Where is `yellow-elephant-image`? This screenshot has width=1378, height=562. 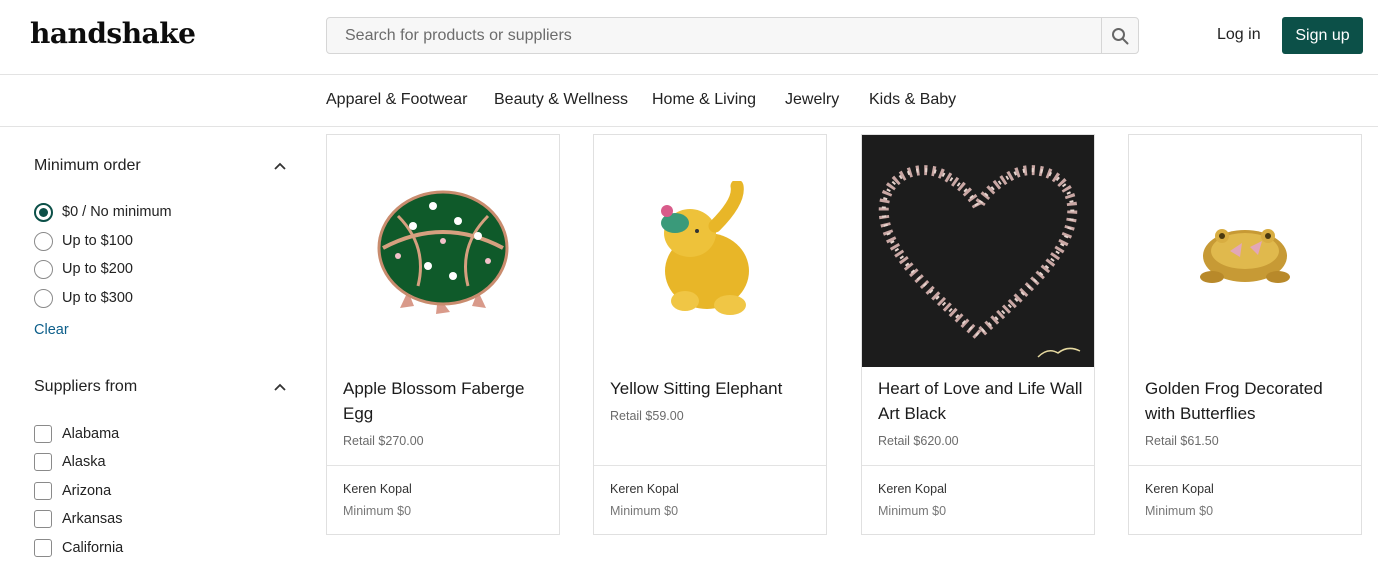
yellow-elephant-image is located at coordinates (705, 248).